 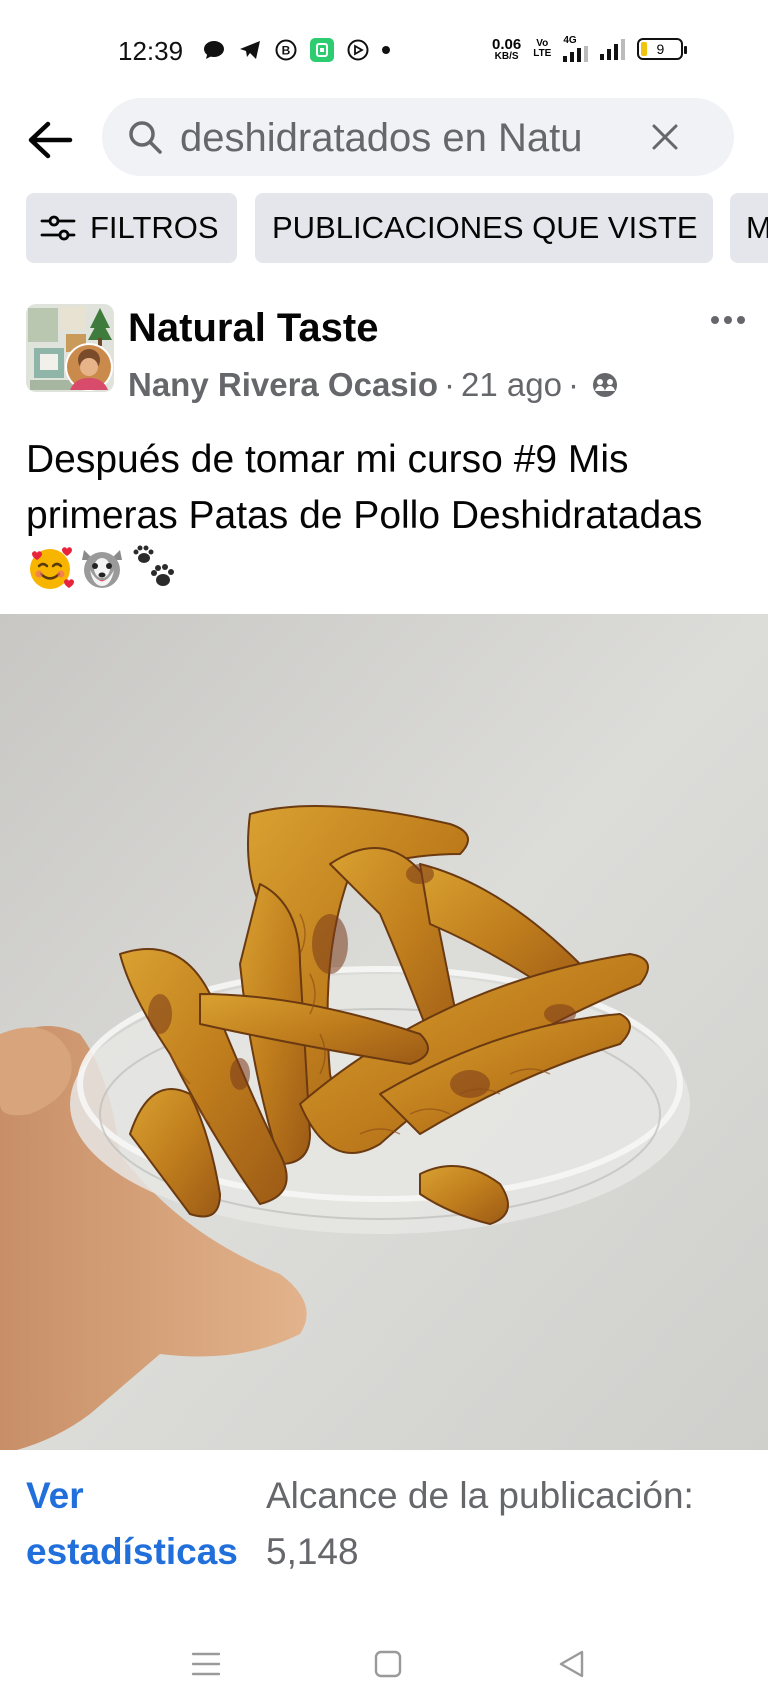 What do you see at coordinates (590, 48) in the screenshot?
I see `status-right: 0.06 KB/S Vo LTE 4G 9` at bounding box center [590, 48].